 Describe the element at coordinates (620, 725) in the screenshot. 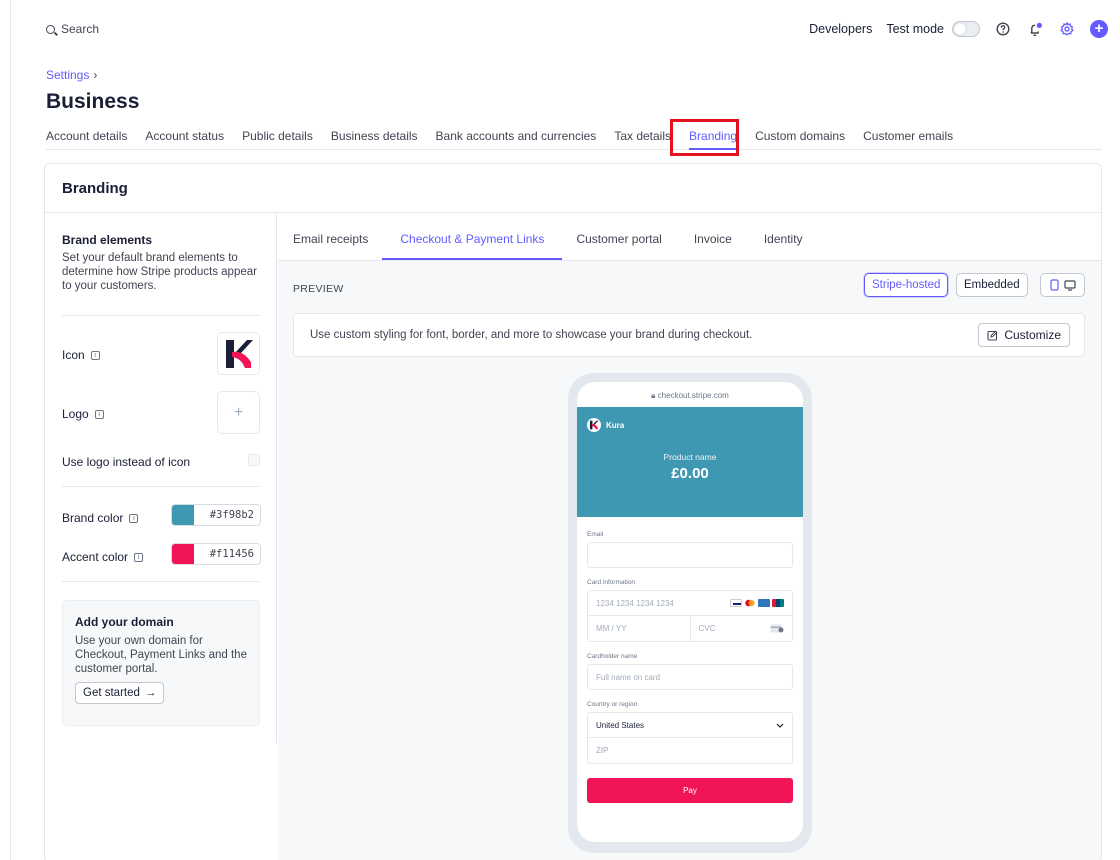

I see `country-value: United States` at that location.